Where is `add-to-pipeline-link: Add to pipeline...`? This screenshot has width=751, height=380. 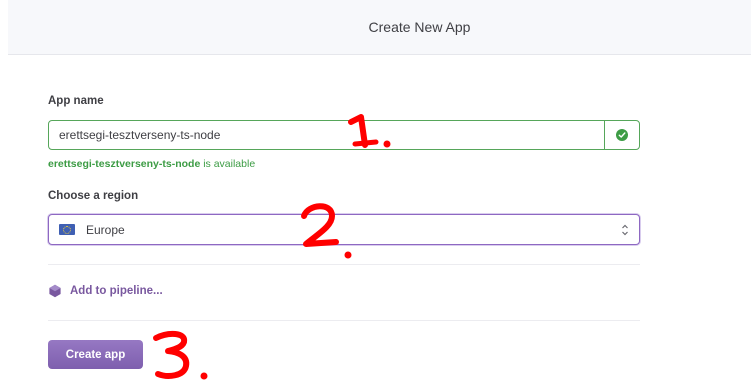 add-to-pipeline-link: Add to pipeline... is located at coordinates (105, 291).